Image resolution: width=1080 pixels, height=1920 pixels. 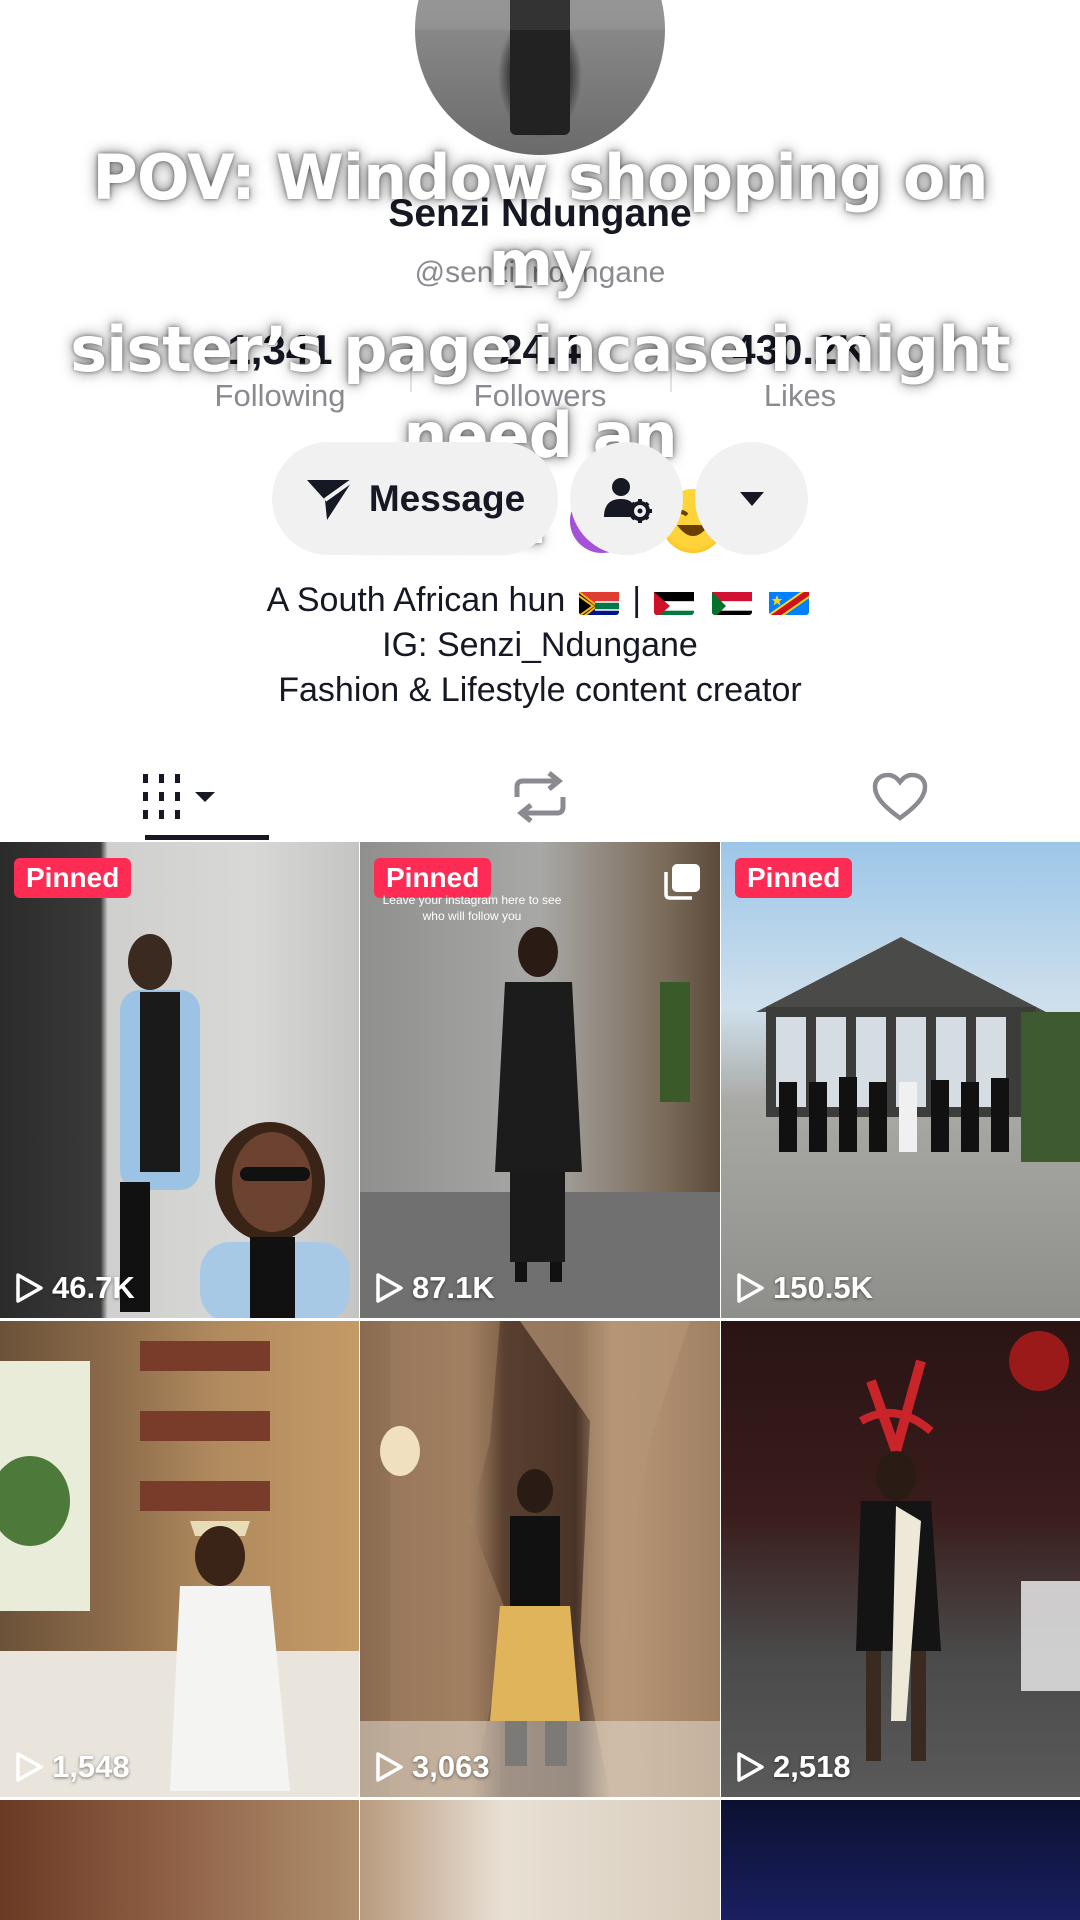 I want to click on bio-line-2: IG: Senzi_Ndungane, so click(x=540, y=645).